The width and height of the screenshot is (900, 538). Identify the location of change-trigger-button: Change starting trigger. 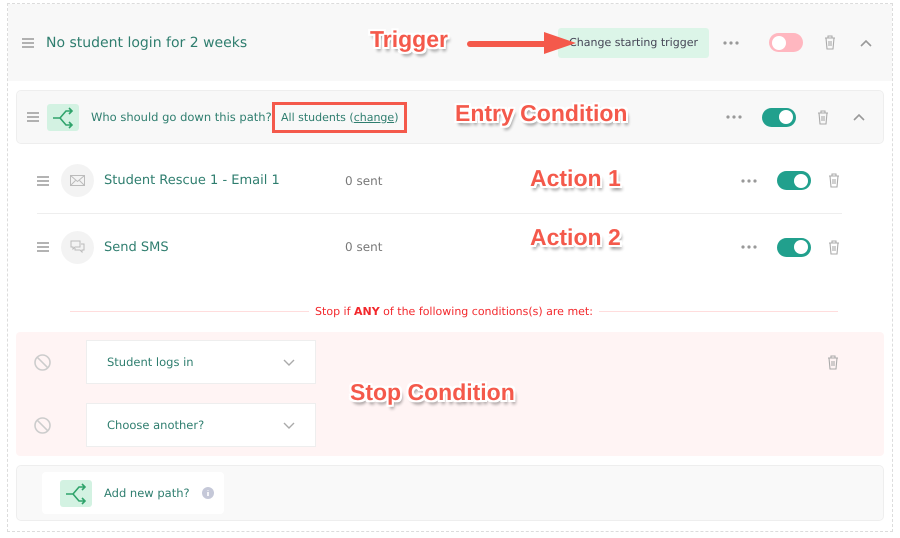
(633, 43).